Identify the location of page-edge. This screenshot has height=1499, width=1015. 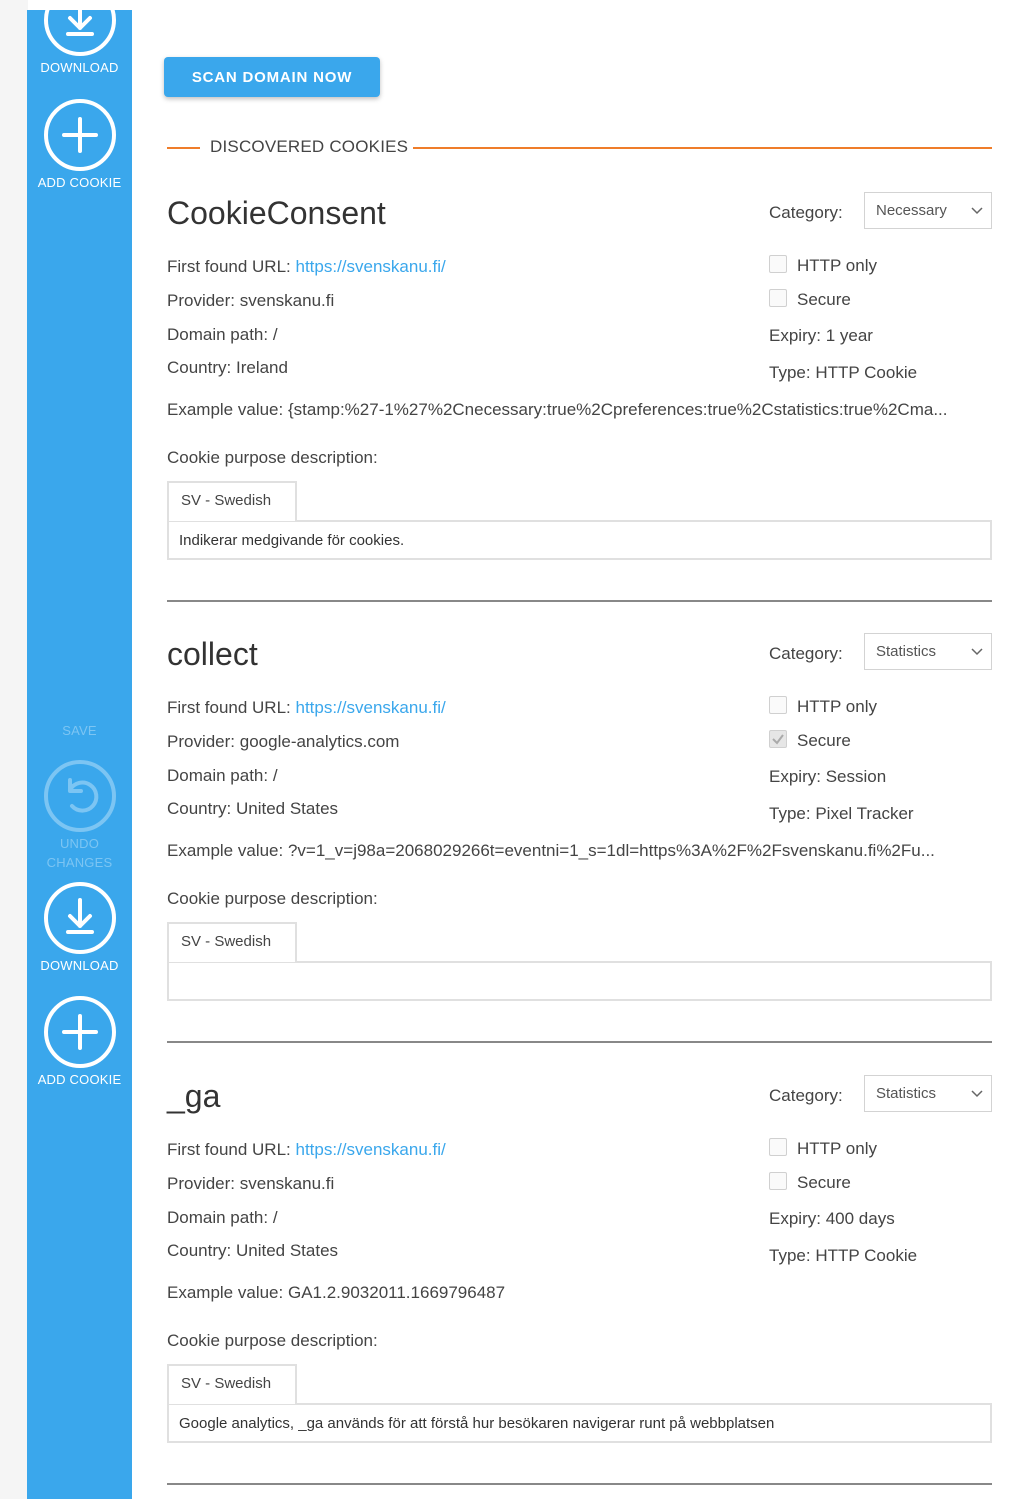
(14, 749).